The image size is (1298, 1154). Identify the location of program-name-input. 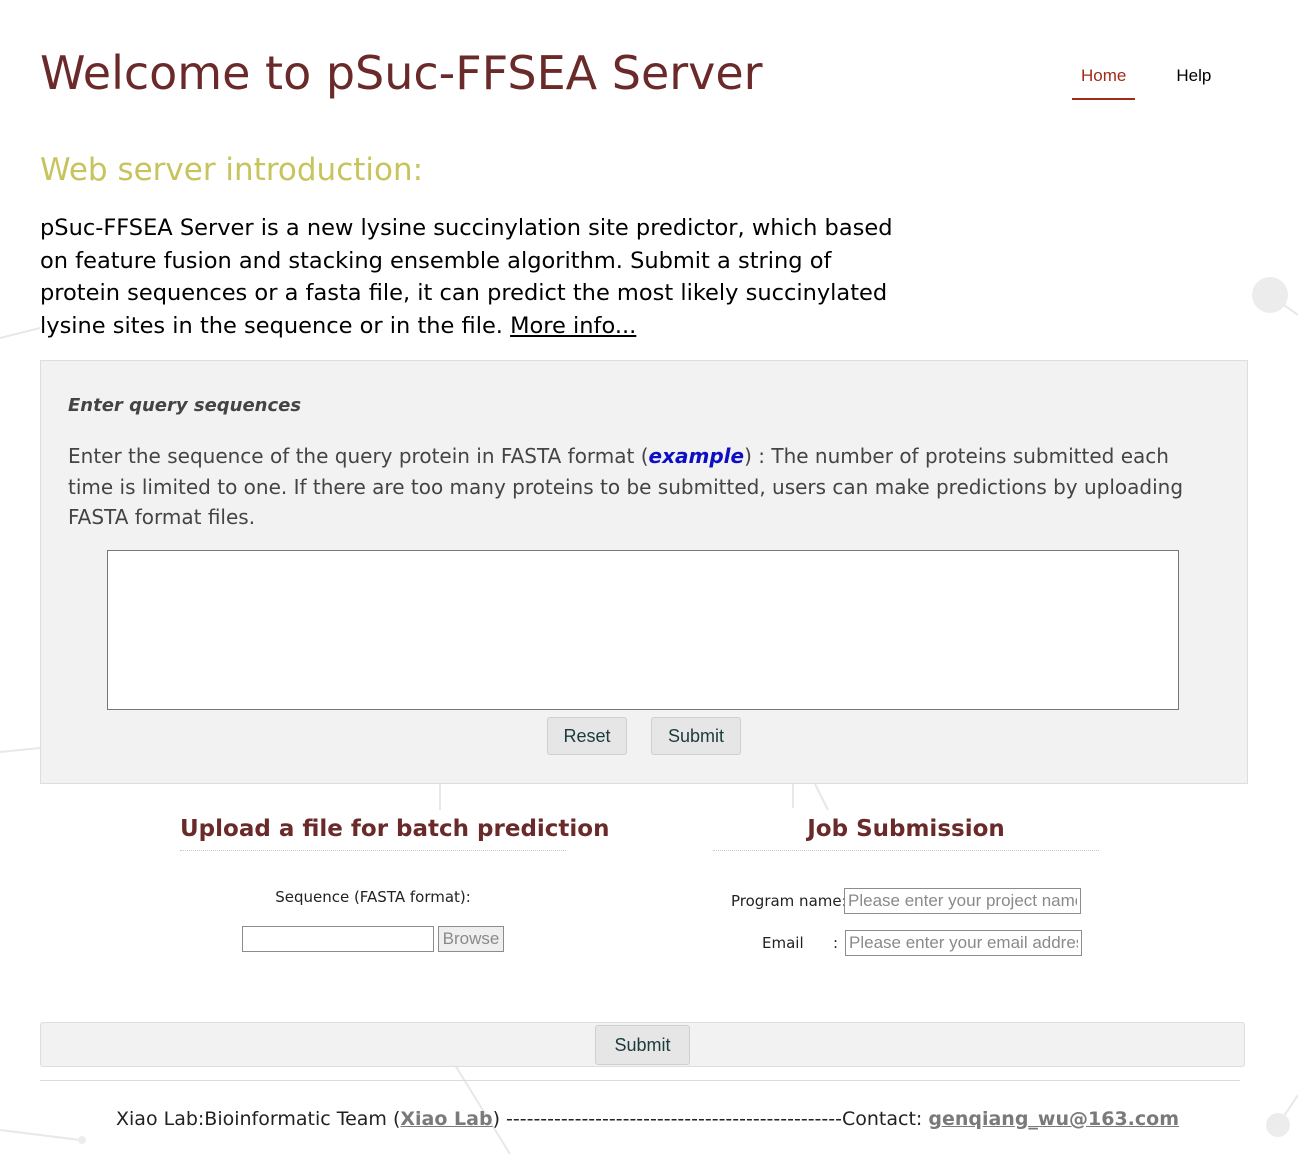
(962, 901).